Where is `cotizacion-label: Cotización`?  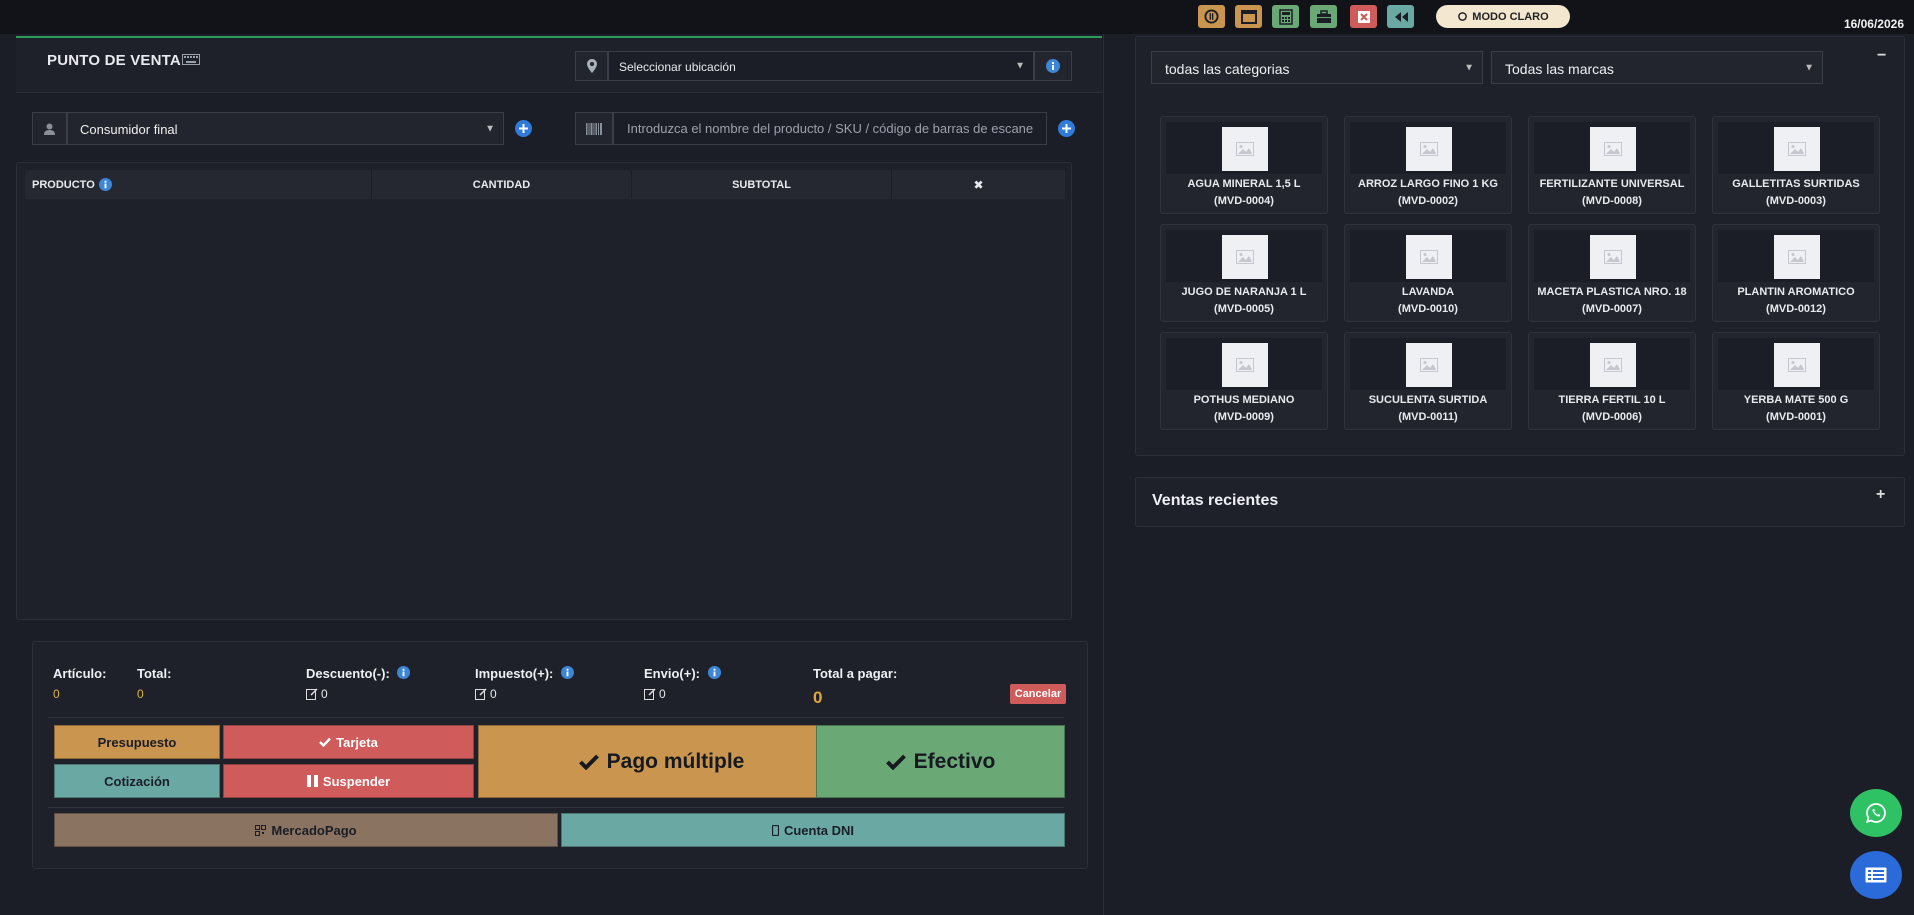 cotizacion-label: Cotización is located at coordinates (137, 781).